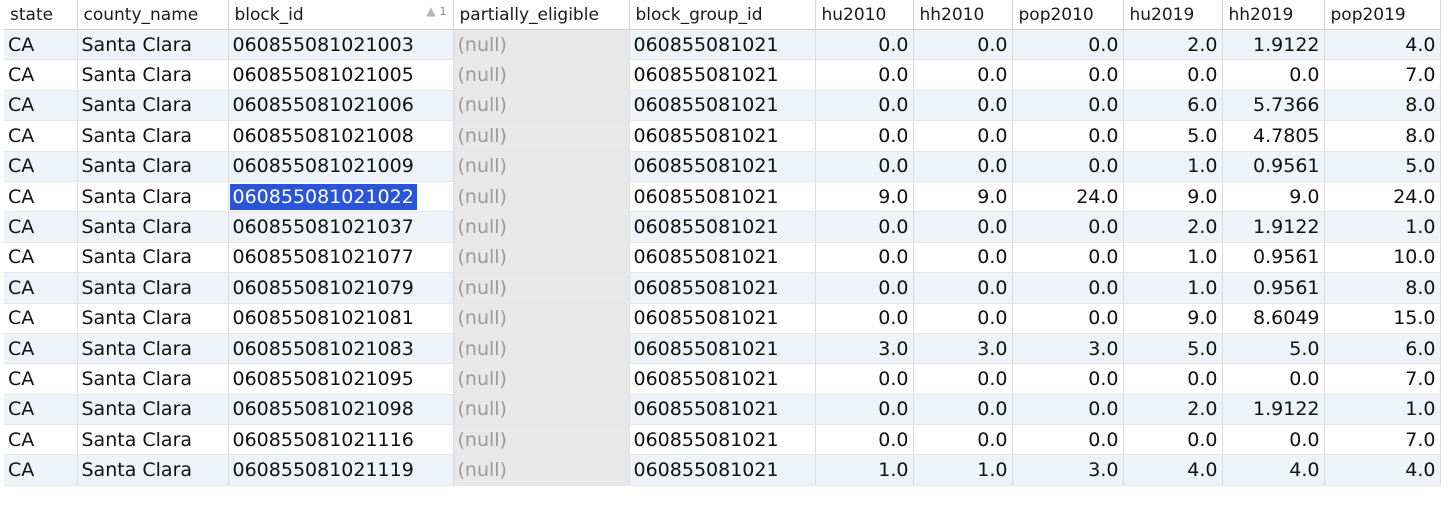  I want to click on cell-hu2019: 5.0, so click(1173, 136).